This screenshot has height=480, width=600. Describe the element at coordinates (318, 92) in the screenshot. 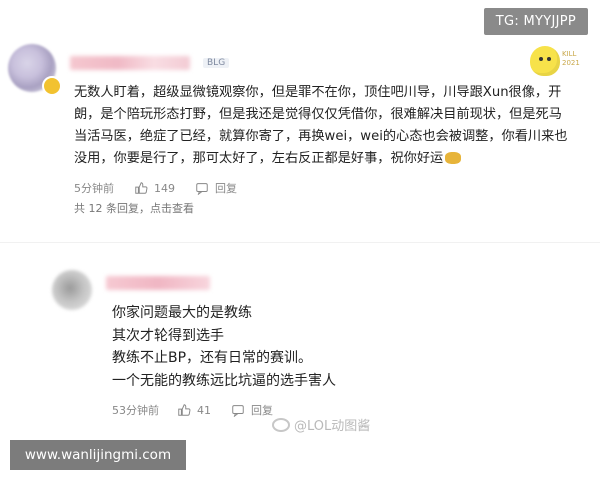

I see `comment-line: 无数人盯着，超级显微镜观察你，但是罪不在你，顶住吧川导，川导跟Xun很像，开` at that location.